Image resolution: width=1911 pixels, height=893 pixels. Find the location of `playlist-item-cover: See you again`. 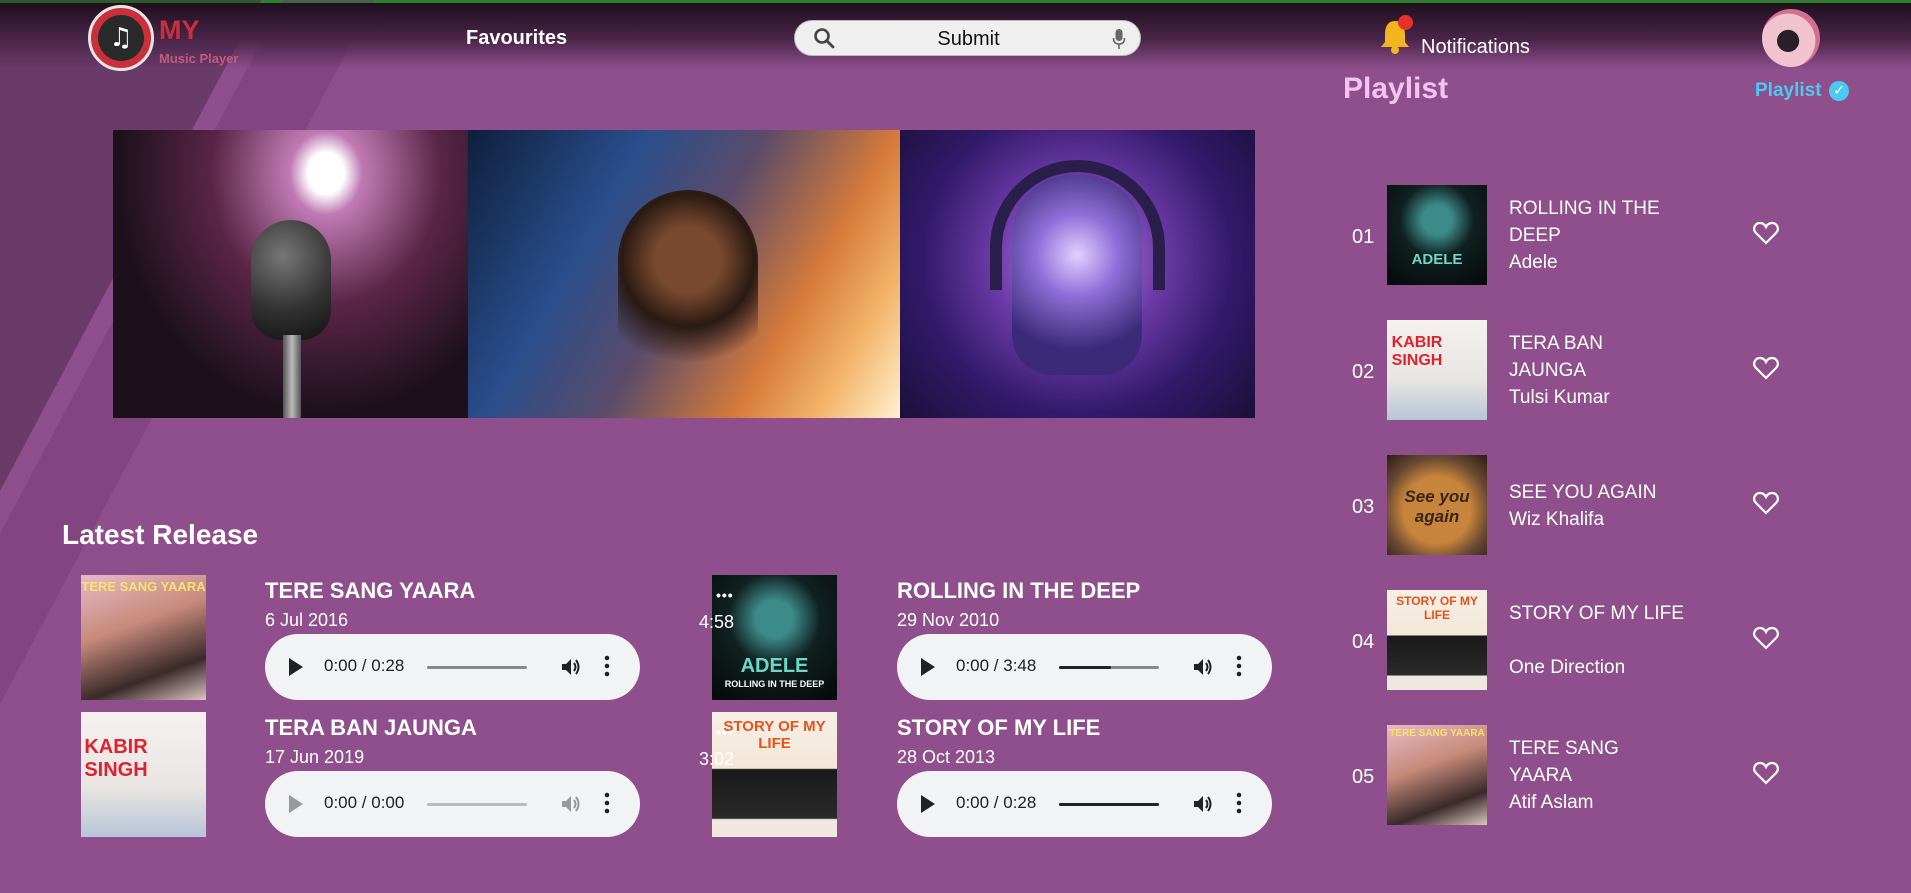

playlist-item-cover: See you again is located at coordinates (1437, 505).